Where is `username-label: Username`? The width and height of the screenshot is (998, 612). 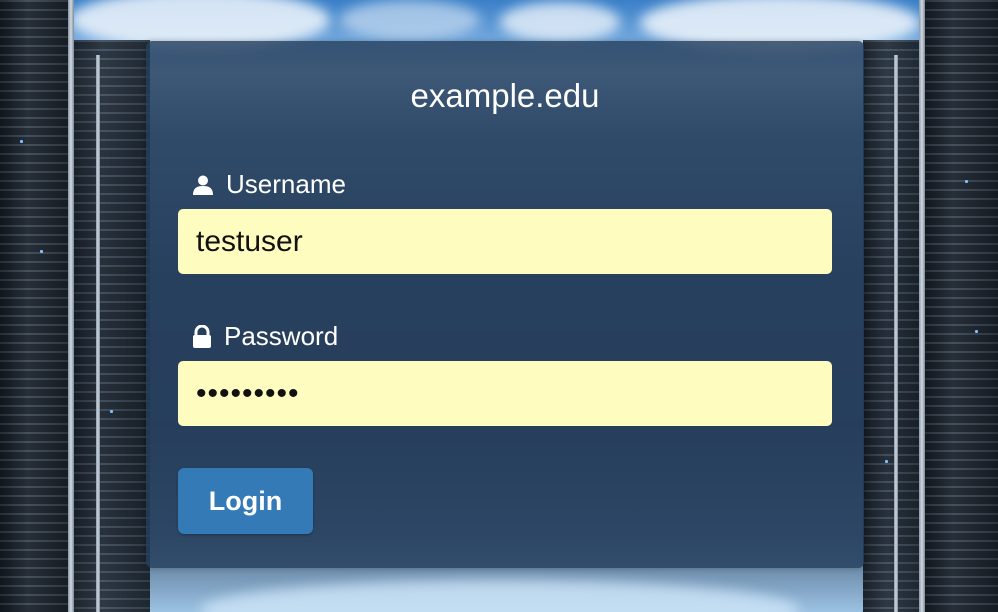
username-label: Username is located at coordinates (269, 184).